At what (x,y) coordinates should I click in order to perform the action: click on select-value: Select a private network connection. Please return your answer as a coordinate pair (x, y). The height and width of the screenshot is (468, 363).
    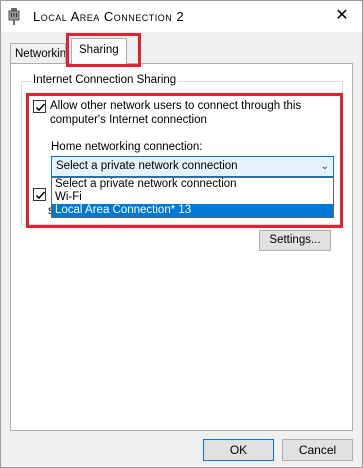
    Looking at the image, I should click on (147, 166).